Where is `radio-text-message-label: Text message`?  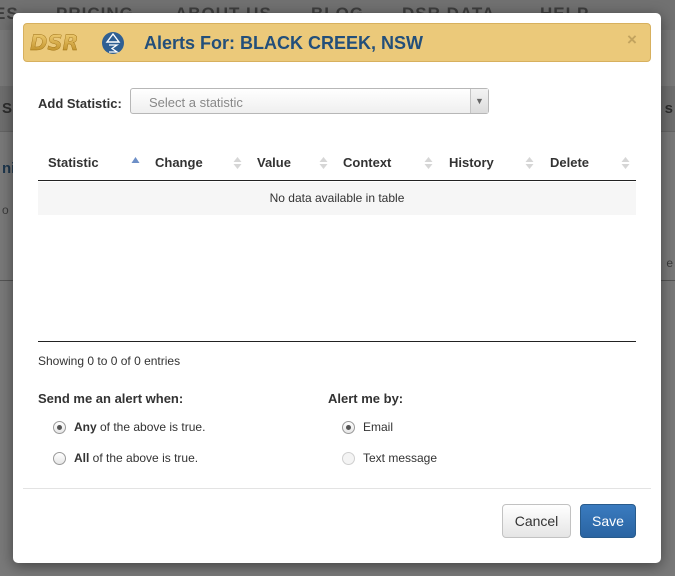
radio-text-message-label: Text message is located at coordinates (400, 458).